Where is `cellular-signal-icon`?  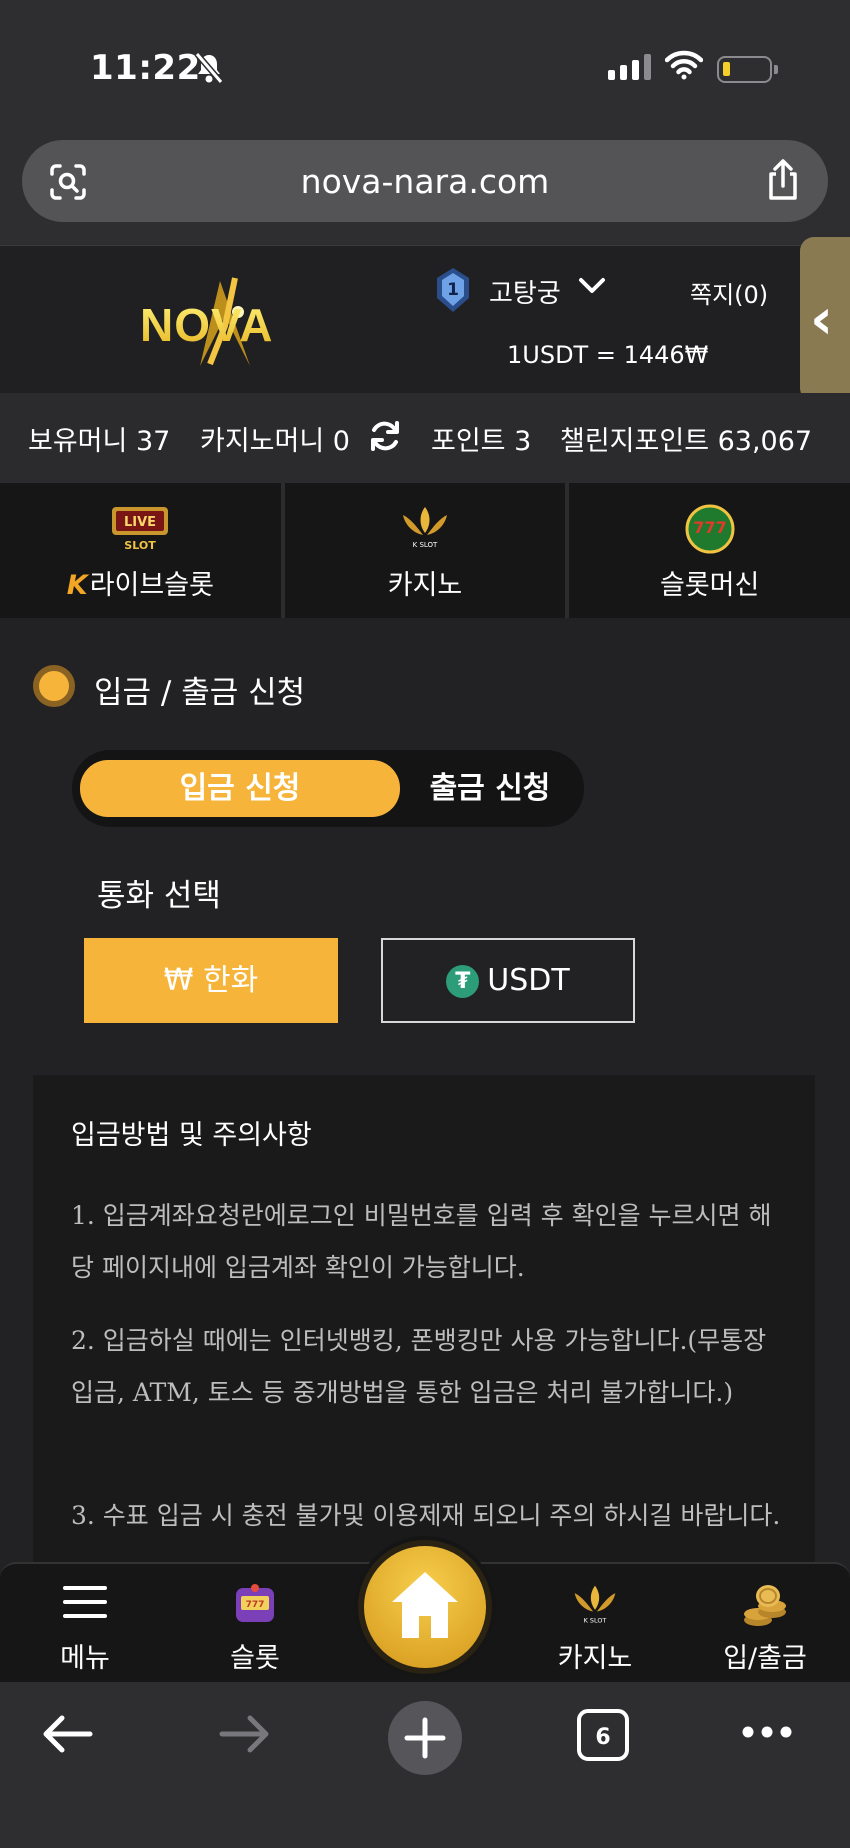
cellular-signal-icon is located at coordinates (629, 67).